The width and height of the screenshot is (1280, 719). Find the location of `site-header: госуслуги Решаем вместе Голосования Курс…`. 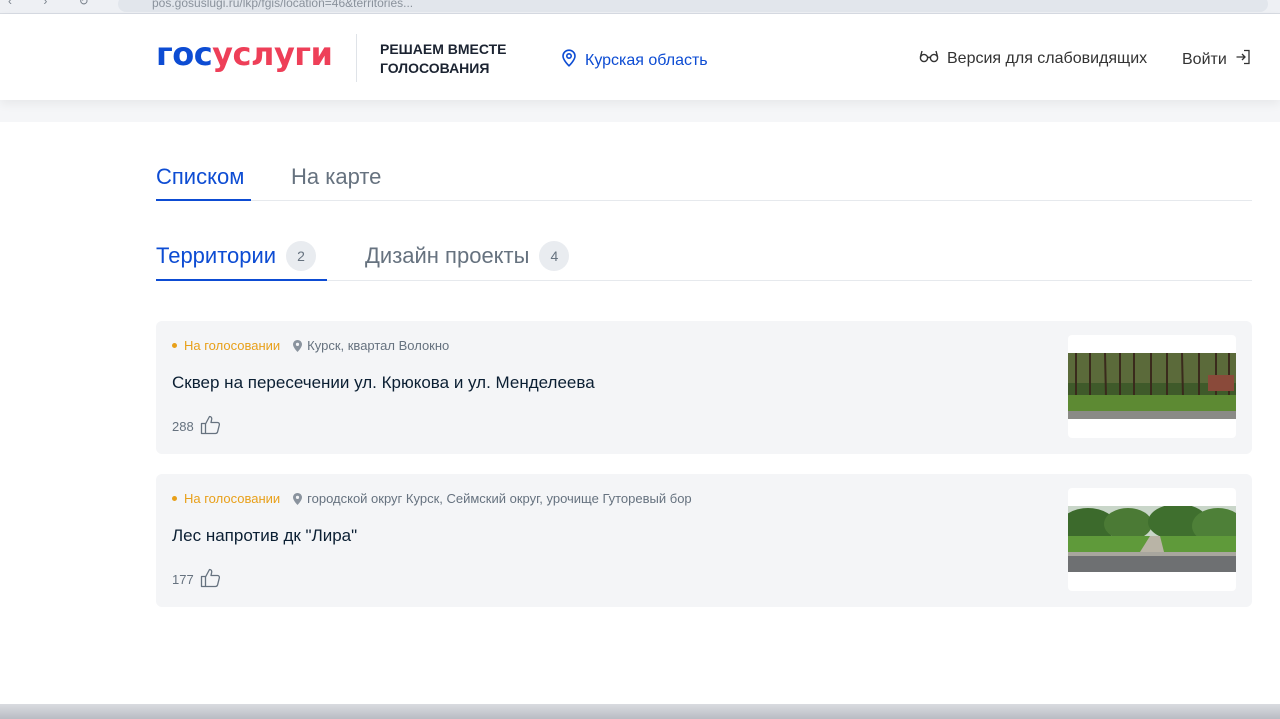

site-header: госуслуги Решаем вместе Голосования Курс… is located at coordinates (640, 57).